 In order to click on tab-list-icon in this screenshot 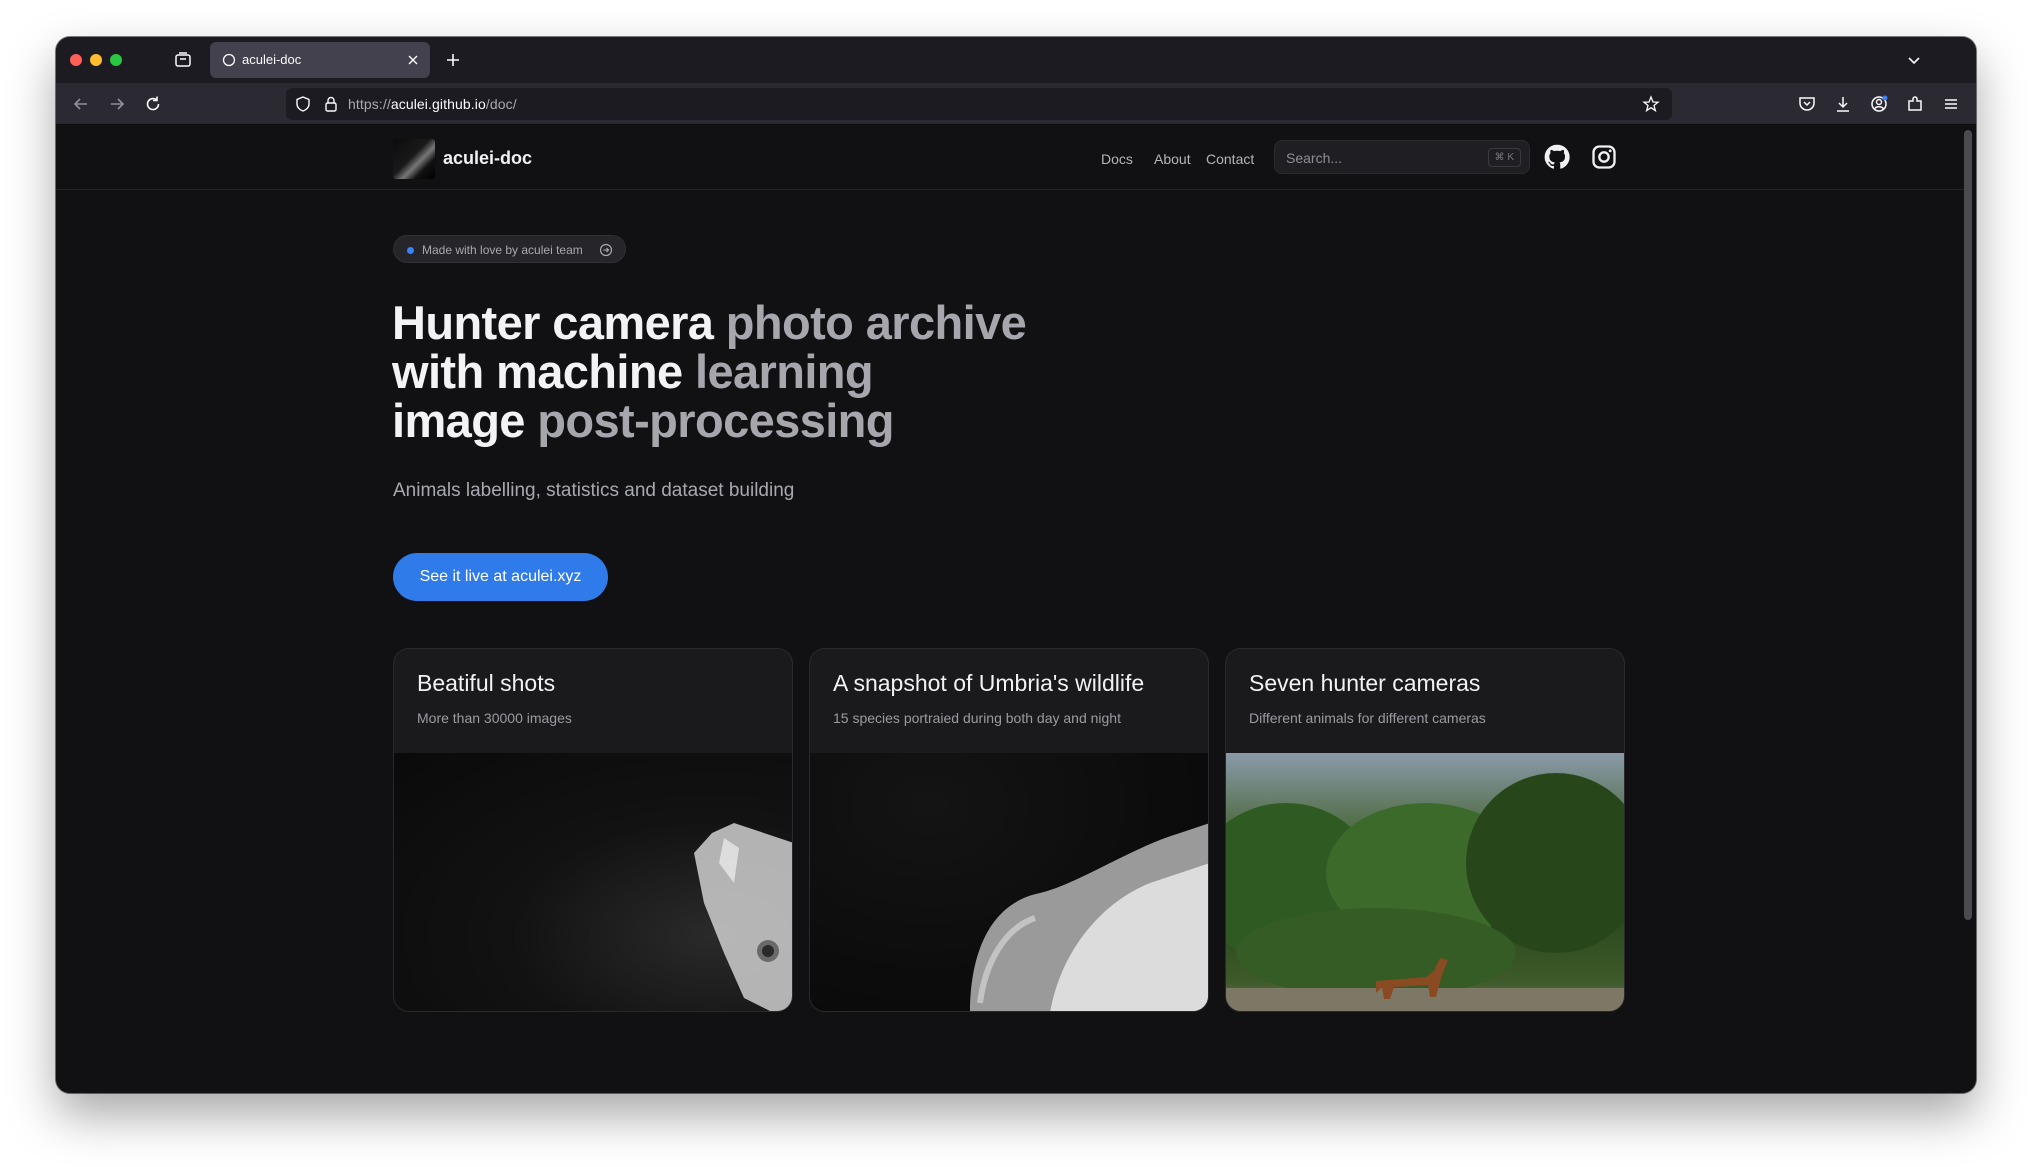, I will do `click(183, 60)`.